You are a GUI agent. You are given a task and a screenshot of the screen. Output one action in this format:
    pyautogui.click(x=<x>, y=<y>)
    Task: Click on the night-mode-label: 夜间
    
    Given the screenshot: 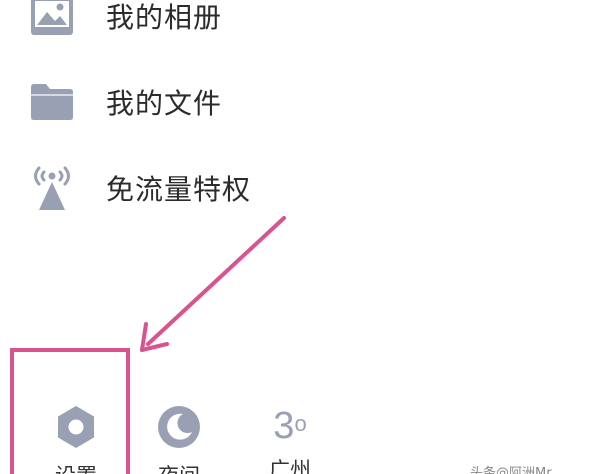 What is the action you would take?
    pyautogui.click(x=179, y=467)
    